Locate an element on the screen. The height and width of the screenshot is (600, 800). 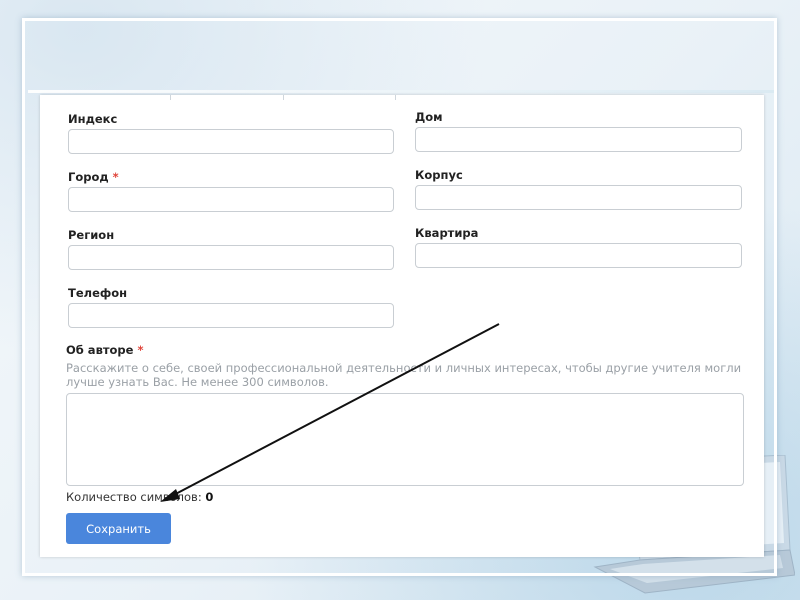
save-button: Сохранить is located at coordinates (118, 528).